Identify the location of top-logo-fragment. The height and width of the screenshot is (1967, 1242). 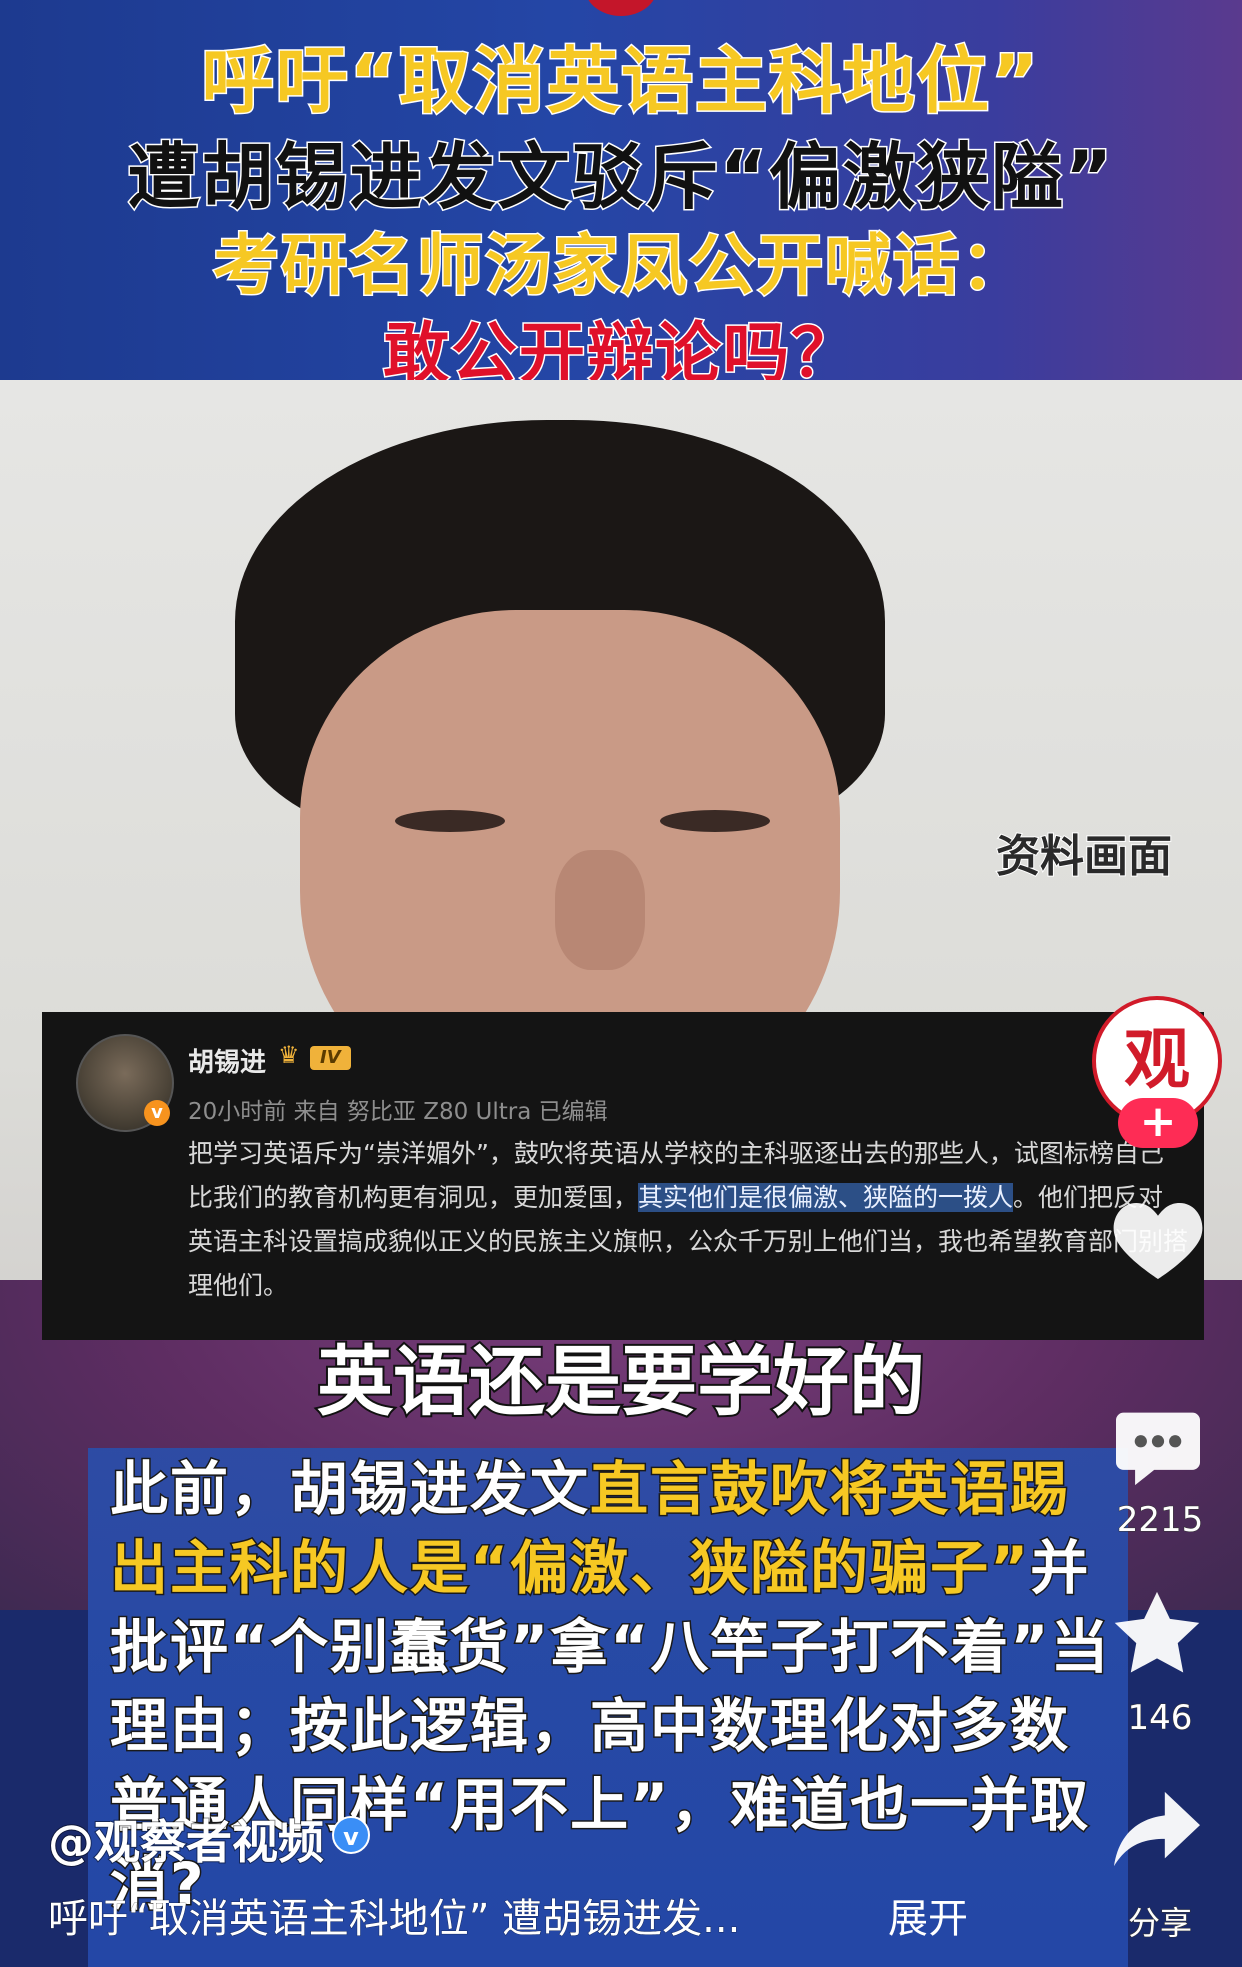
(621, 8).